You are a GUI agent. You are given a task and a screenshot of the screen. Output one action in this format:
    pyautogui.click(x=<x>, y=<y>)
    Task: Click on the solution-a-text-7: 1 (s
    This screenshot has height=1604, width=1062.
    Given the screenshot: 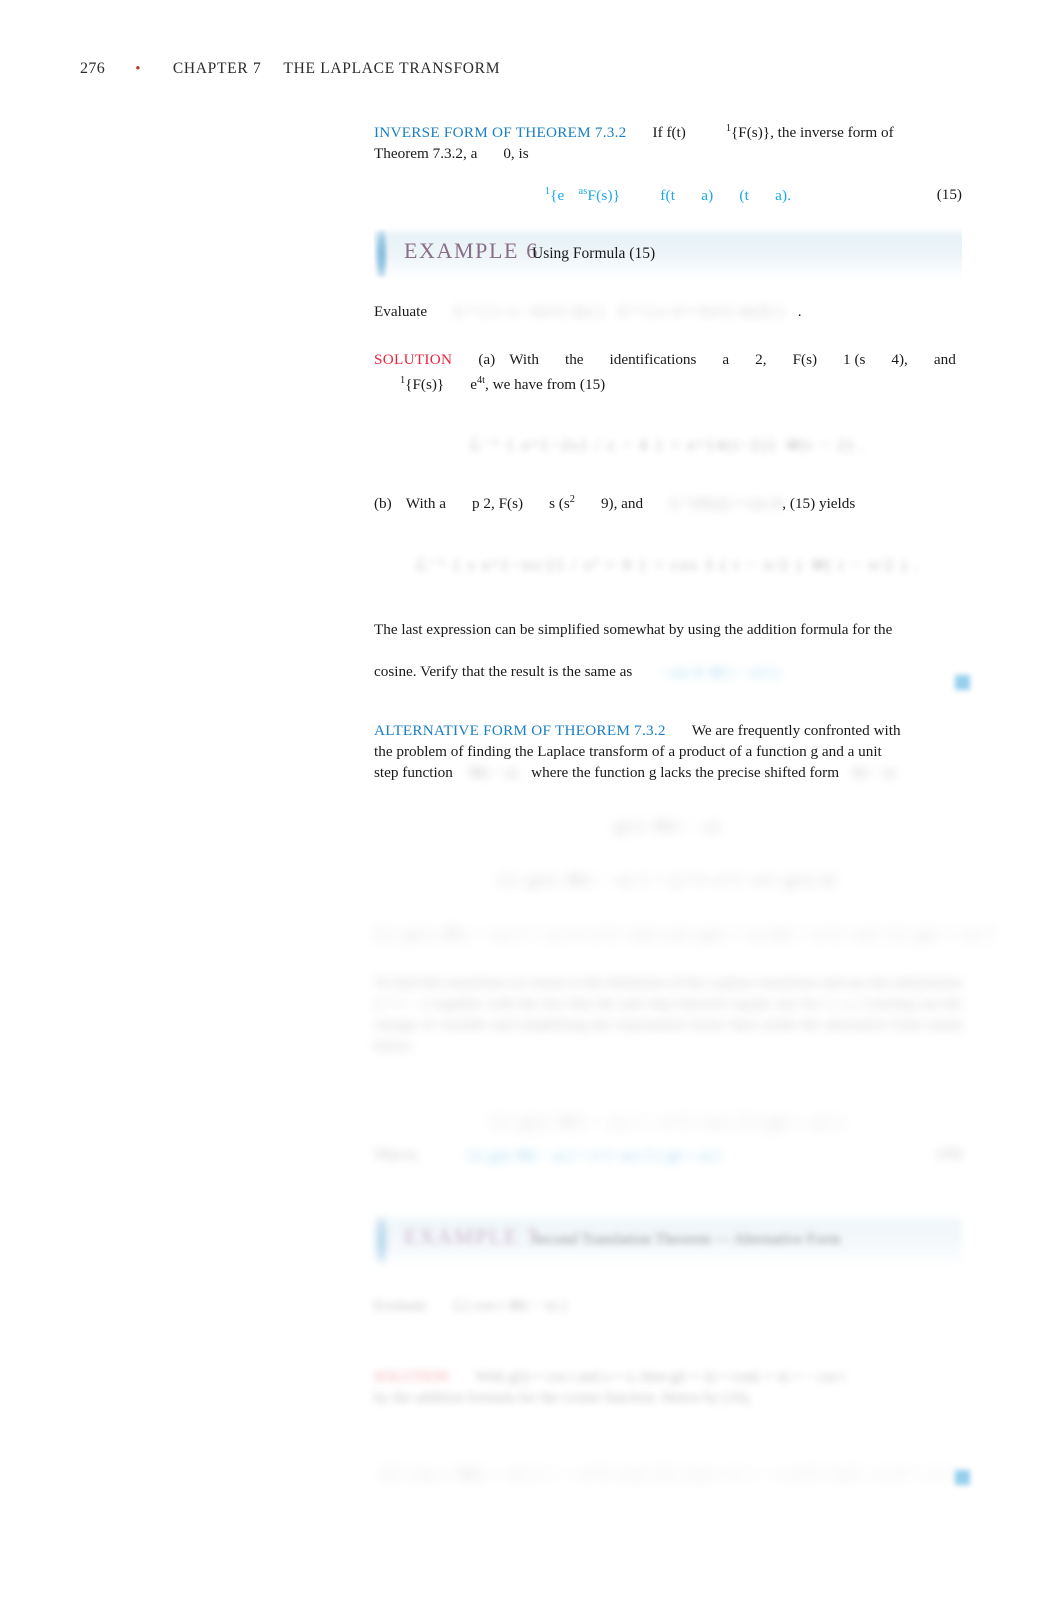 What is the action you would take?
    pyautogui.click(x=854, y=360)
    